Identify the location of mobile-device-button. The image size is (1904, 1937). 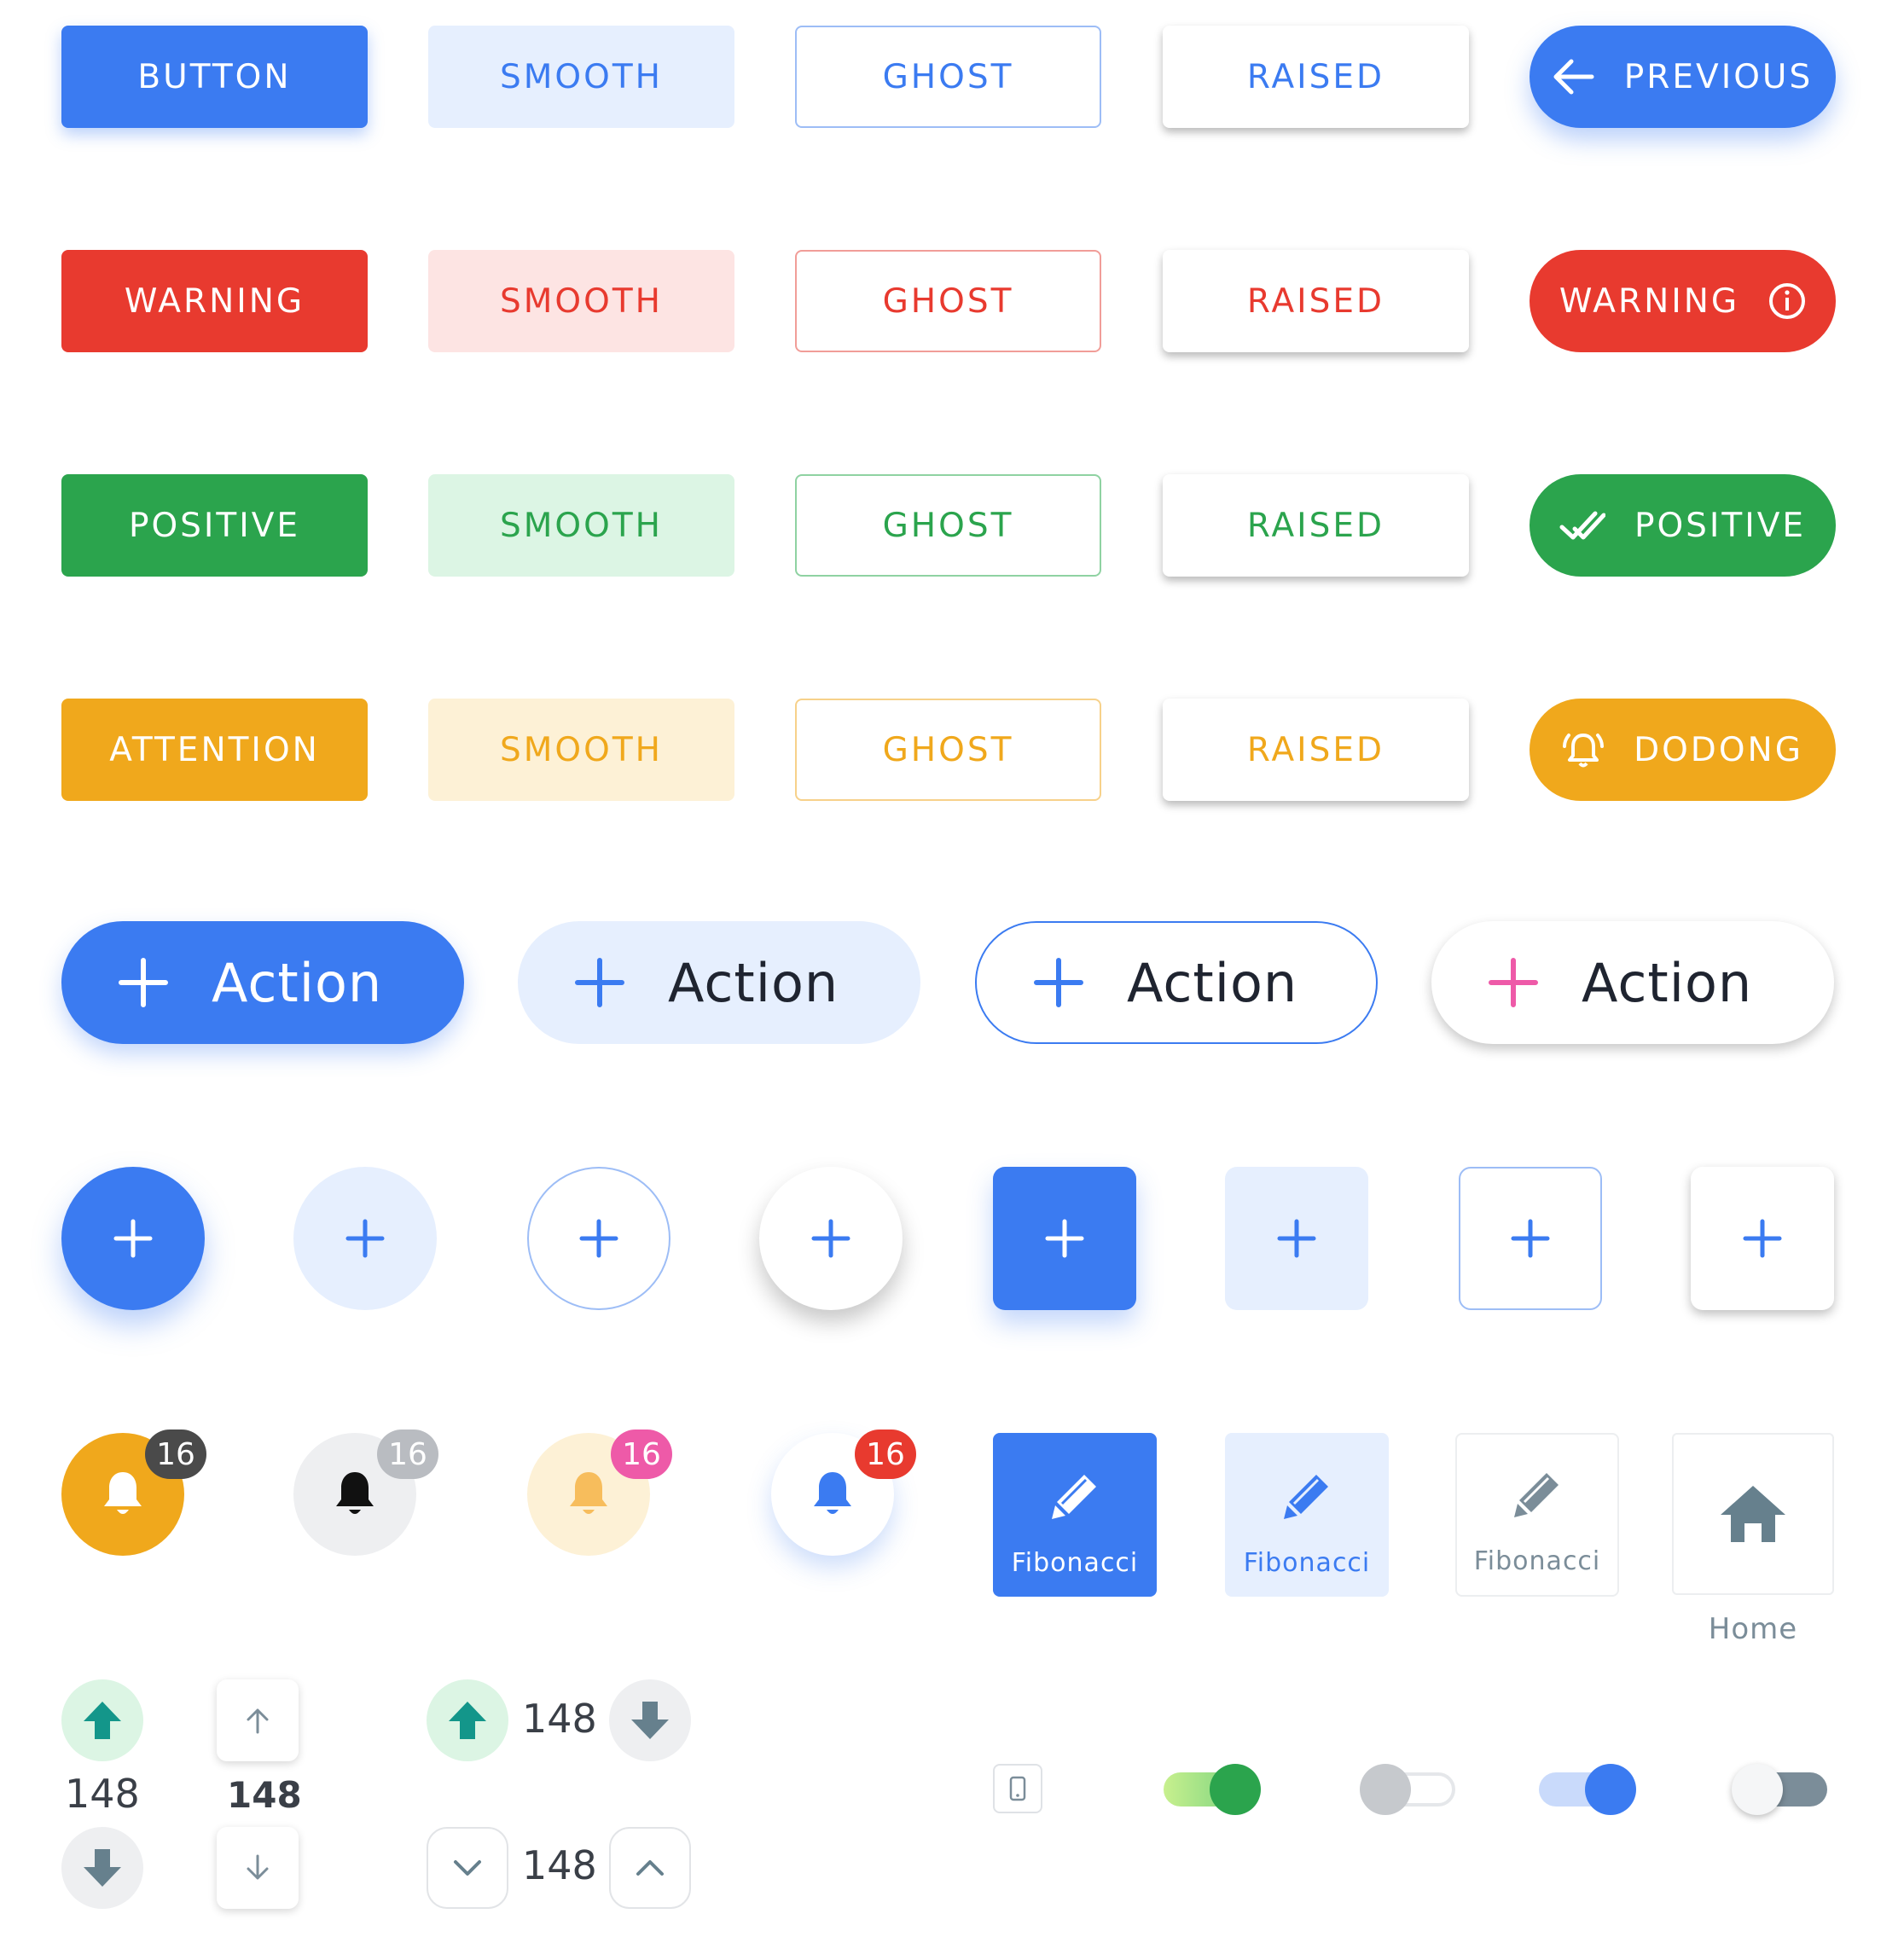
(1017, 1789).